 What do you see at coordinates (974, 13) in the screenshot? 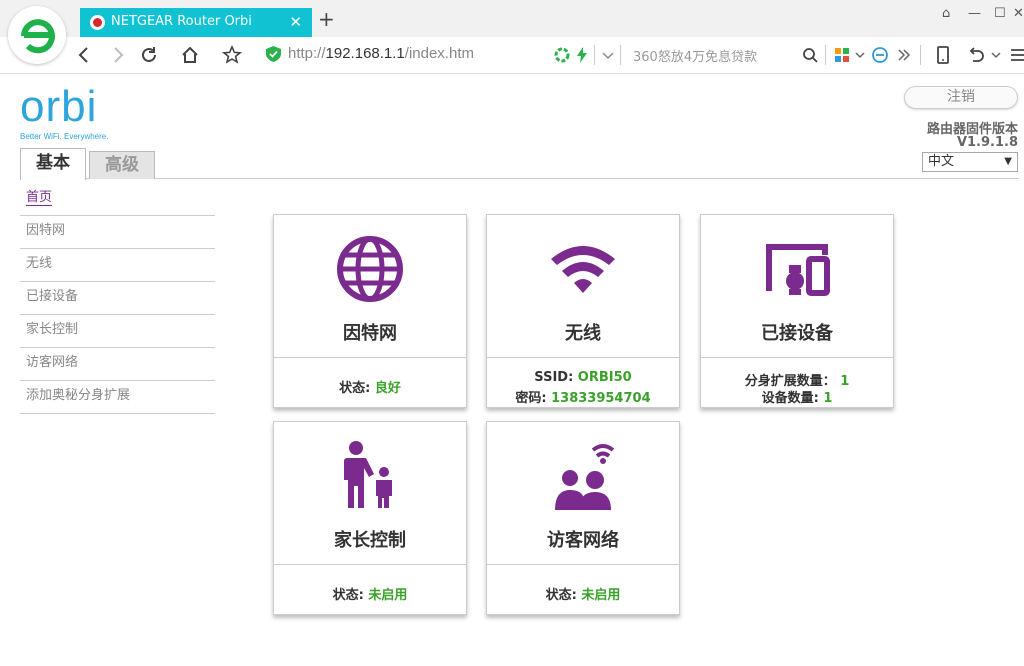
I see `minimize-button: —` at bounding box center [974, 13].